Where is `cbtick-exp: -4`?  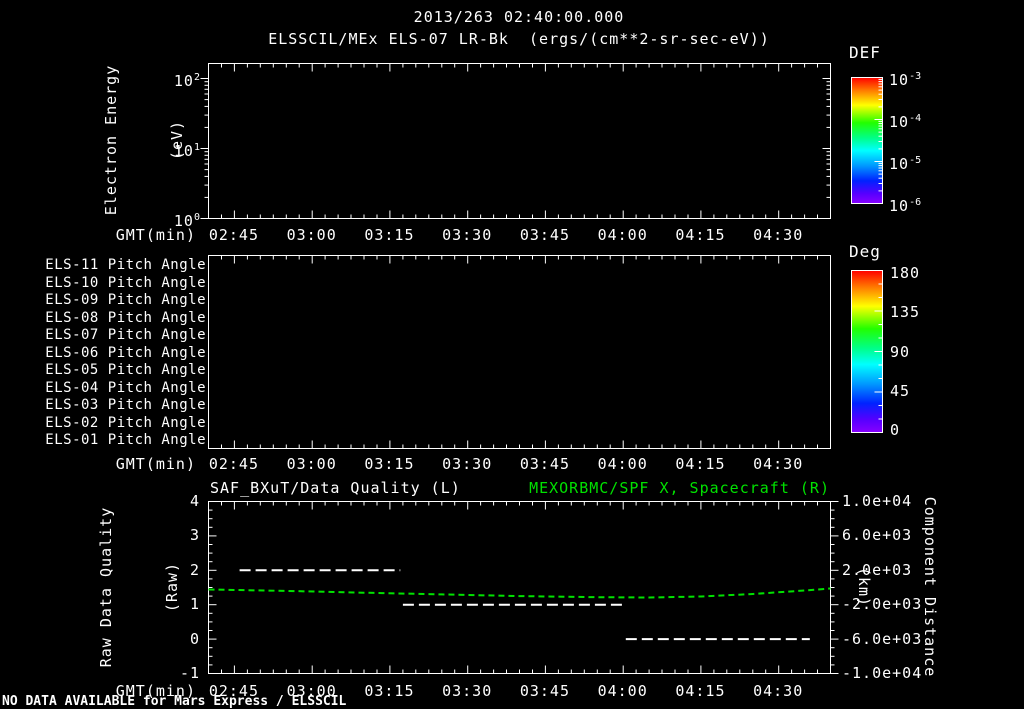
cbtick-exp: -4 is located at coordinates (915, 118).